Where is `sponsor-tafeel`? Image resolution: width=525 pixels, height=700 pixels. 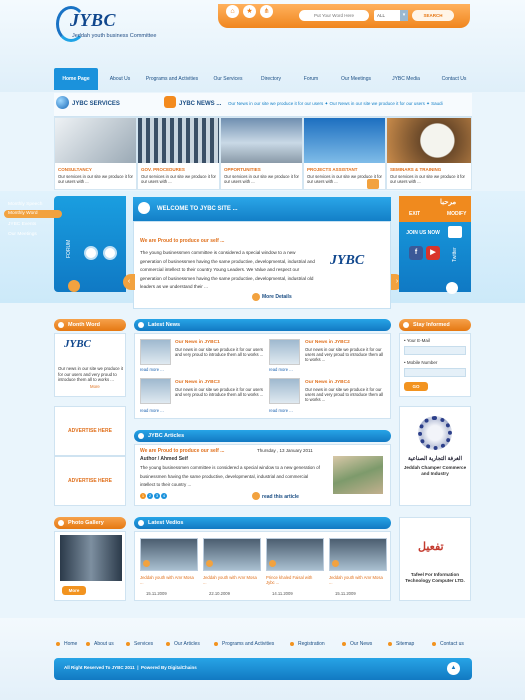
sponsor-tafeel is located at coordinates (435, 559).